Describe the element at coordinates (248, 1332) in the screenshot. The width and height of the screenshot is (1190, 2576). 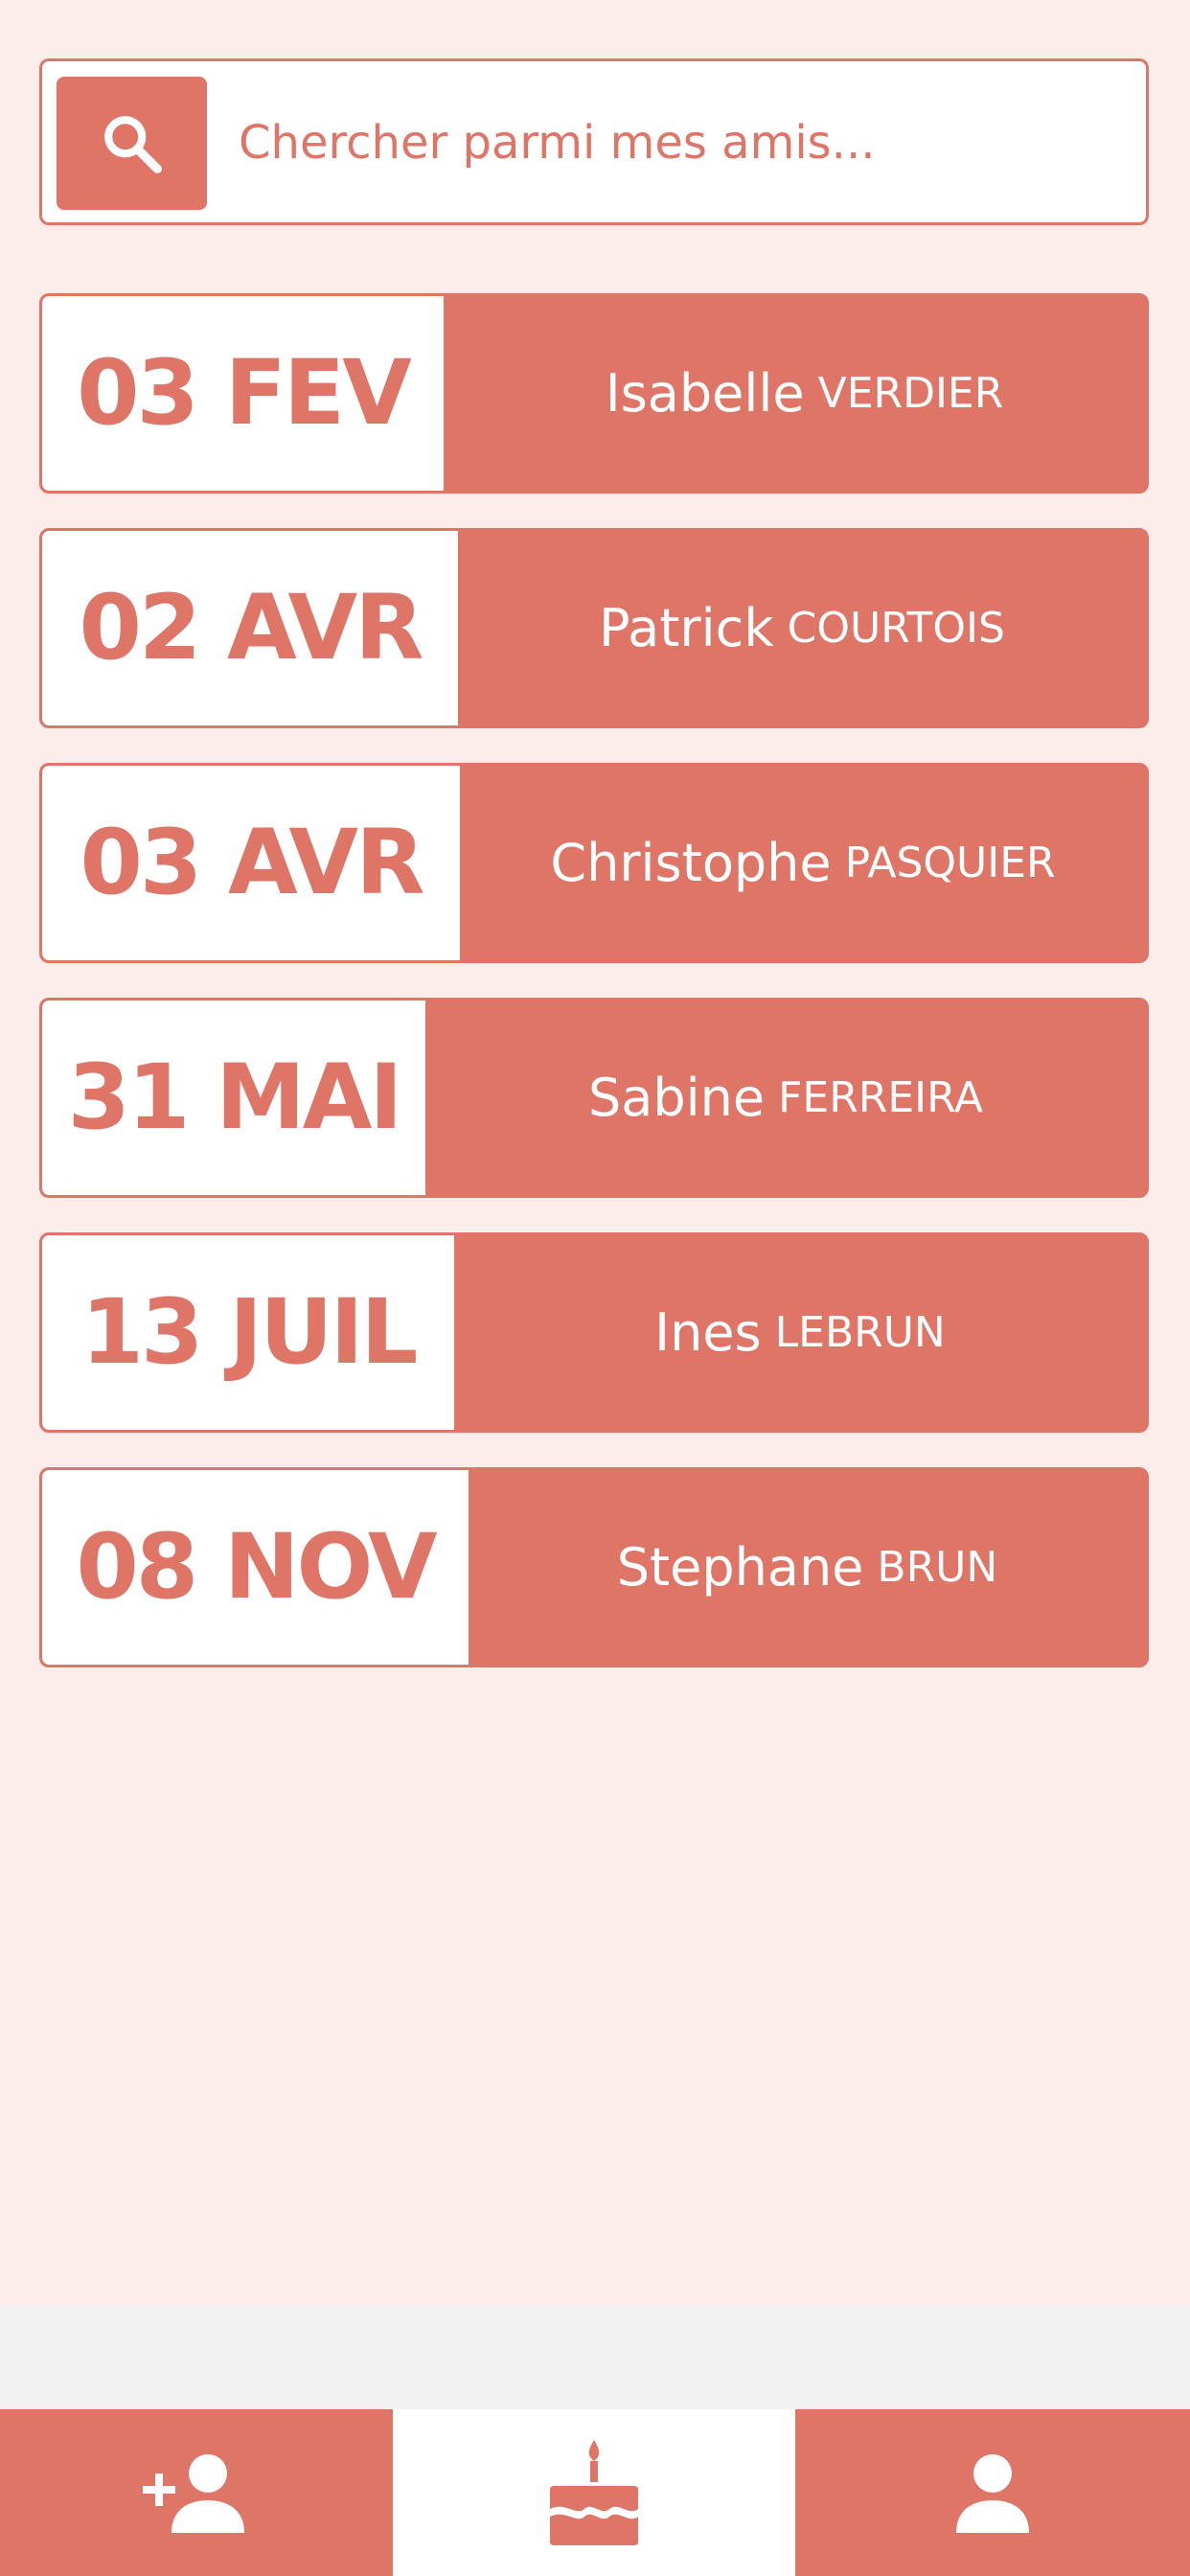
I see `birthday-date: 13 JUIL` at that location.